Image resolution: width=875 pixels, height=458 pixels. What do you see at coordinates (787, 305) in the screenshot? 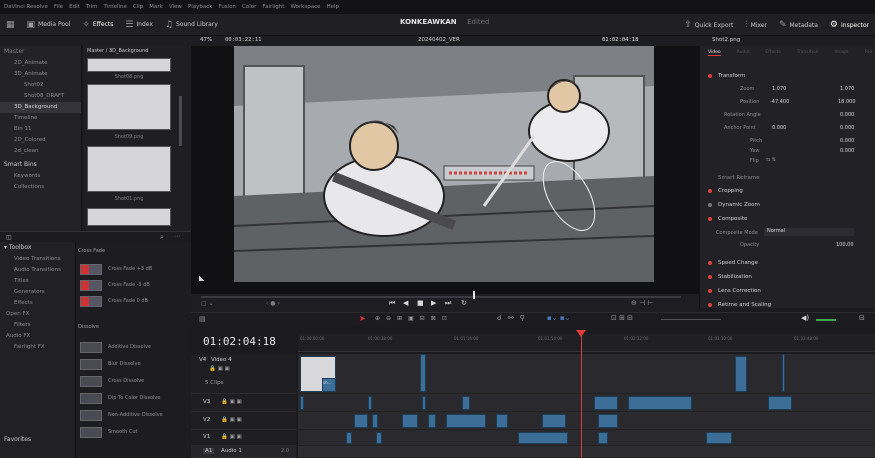
I see `retime-section: Retime and Scaling` at bounding box center [787, 305].